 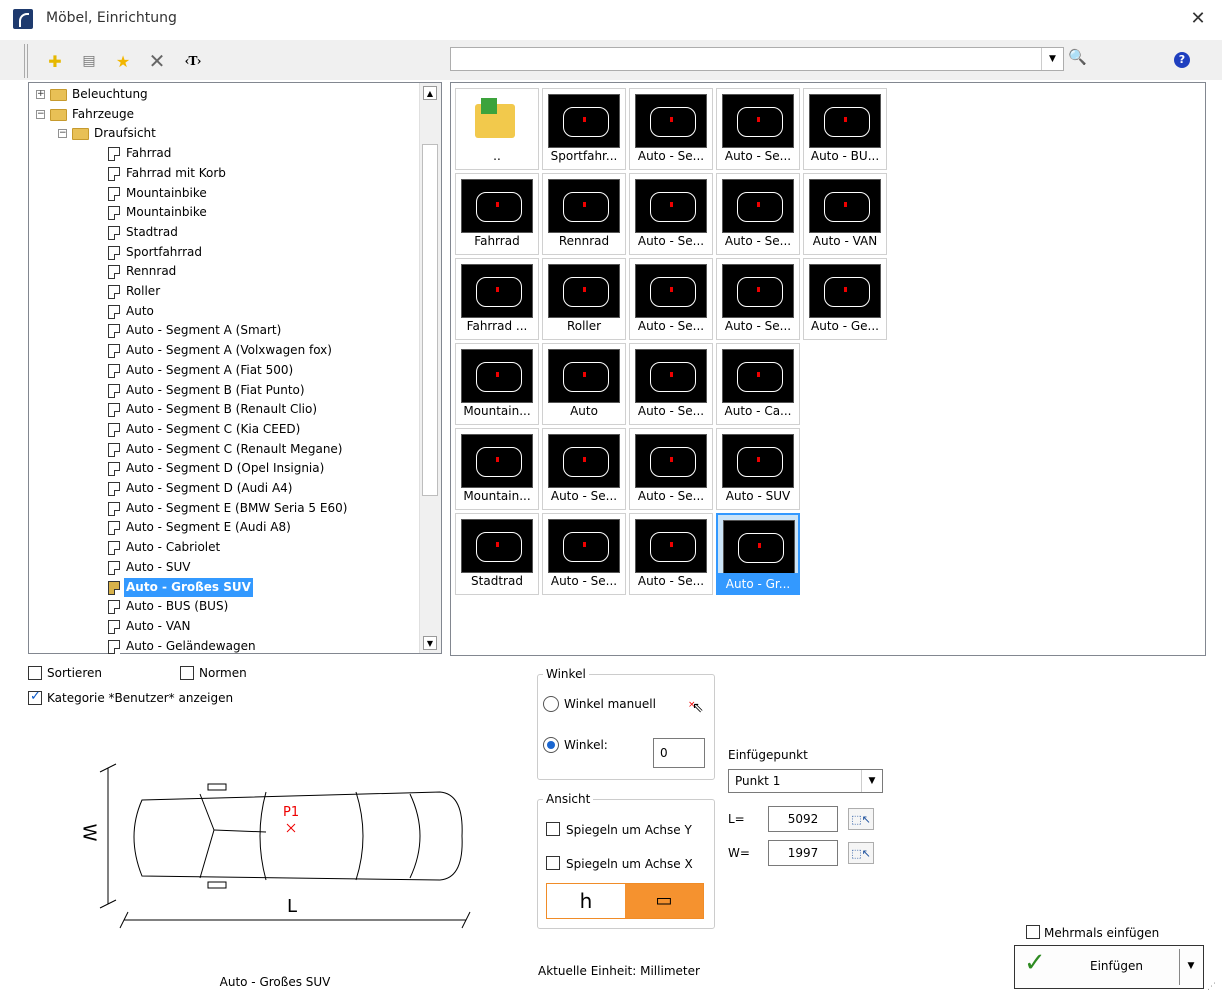 I want to click on width-input: 1997, so click(x=803, y=853).